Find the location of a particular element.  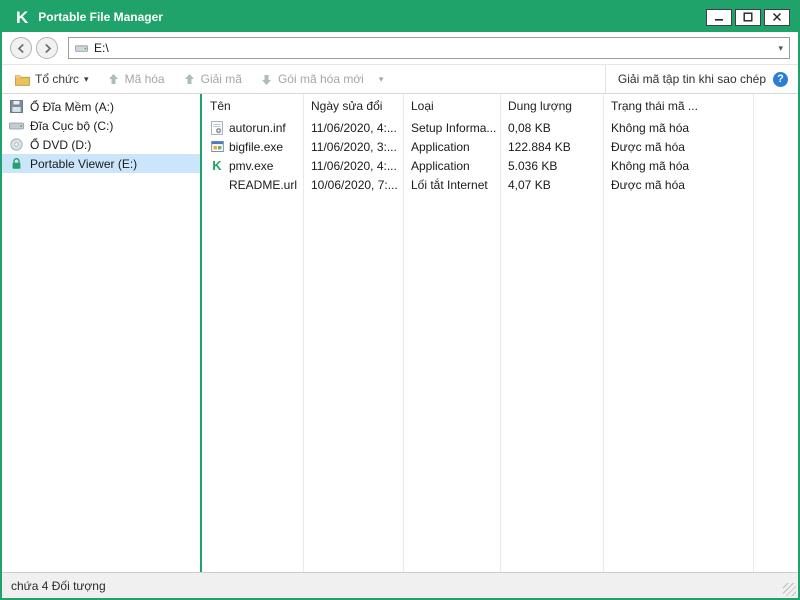

toolbar-new-package-label: Gói mã hóa mới is located at coordinates (320, 79).